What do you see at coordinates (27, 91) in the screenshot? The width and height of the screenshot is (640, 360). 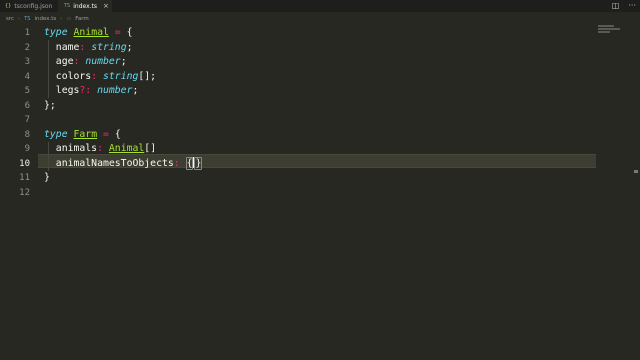 I see `line-number: 5` at bounding box center [27, 91].